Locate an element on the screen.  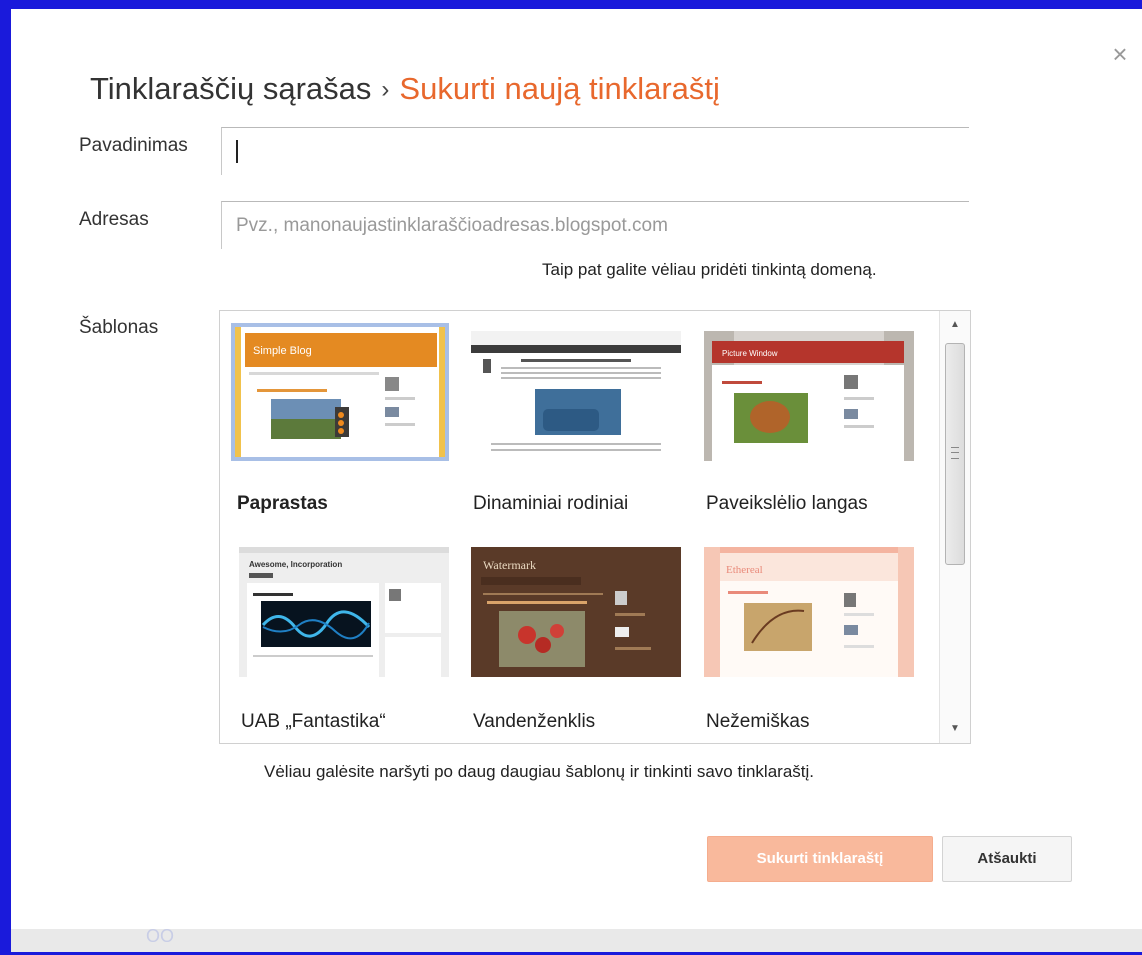
template-watermark-name: Vandenženklis is located at coordinates (534, 722).